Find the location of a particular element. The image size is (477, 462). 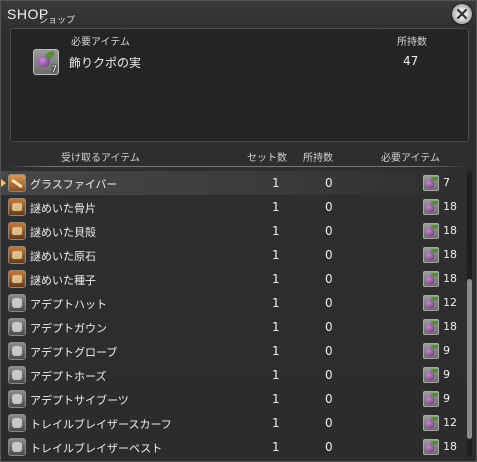

item-name: アデプトガウン is located at coordinates (68, 328).